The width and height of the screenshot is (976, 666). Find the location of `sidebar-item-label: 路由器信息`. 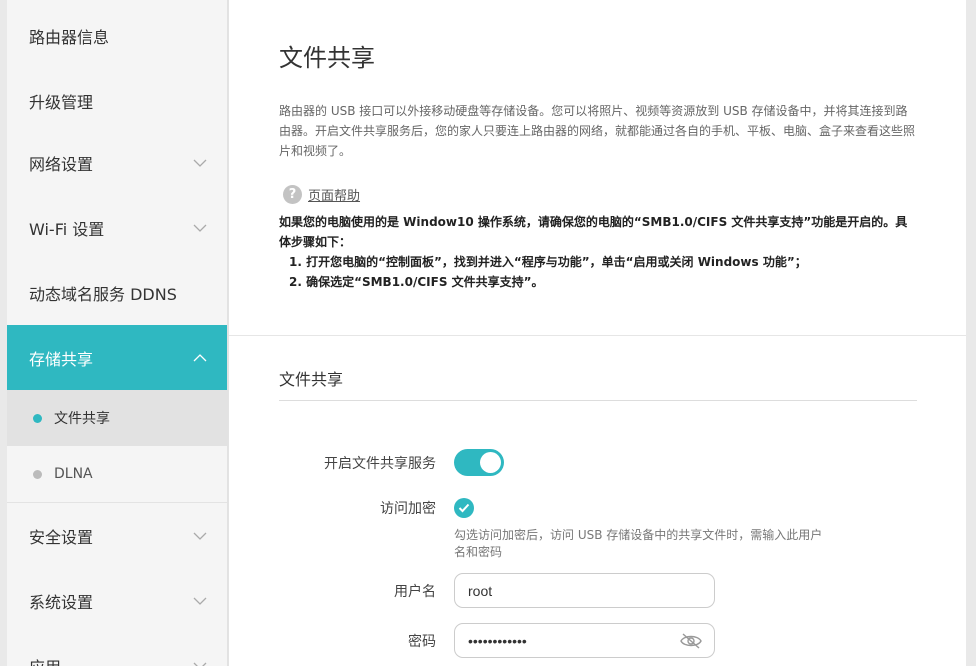

sidebar-item-label: 路由器信息 is located at coordinates (69, 37).